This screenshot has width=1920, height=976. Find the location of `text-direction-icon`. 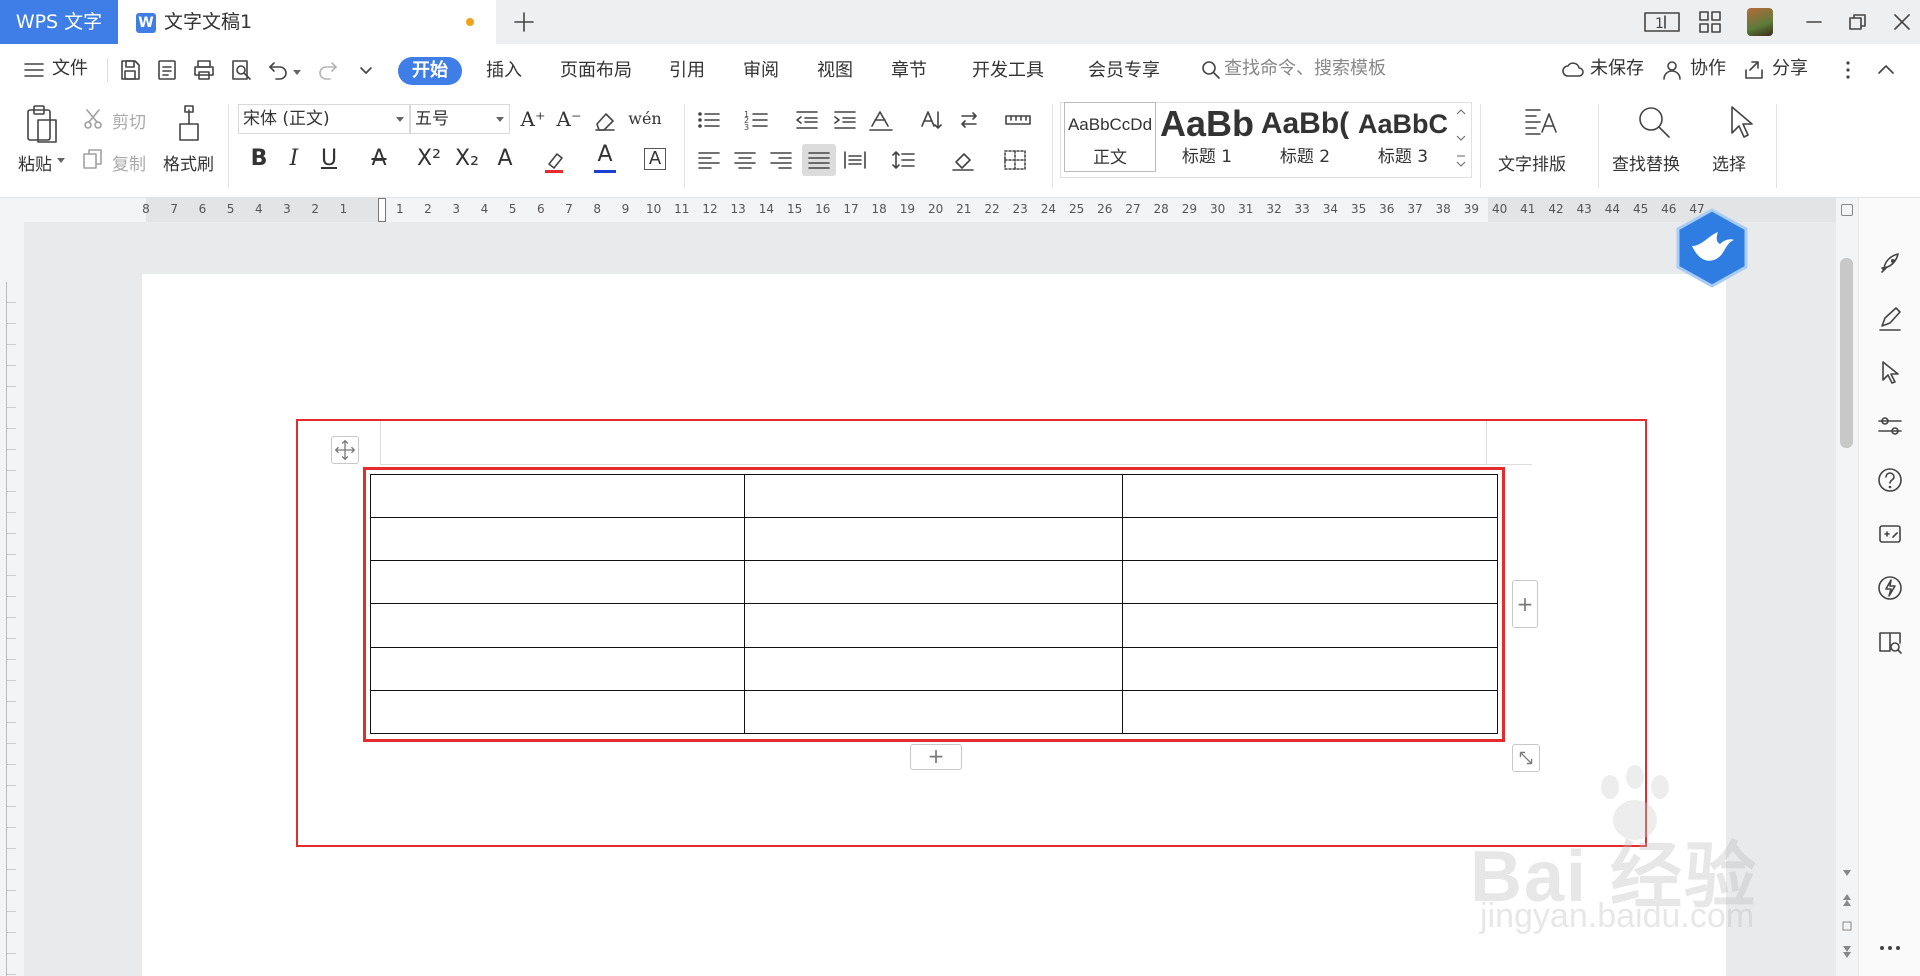

text-direction-icon is located at coordinates (881, 120).